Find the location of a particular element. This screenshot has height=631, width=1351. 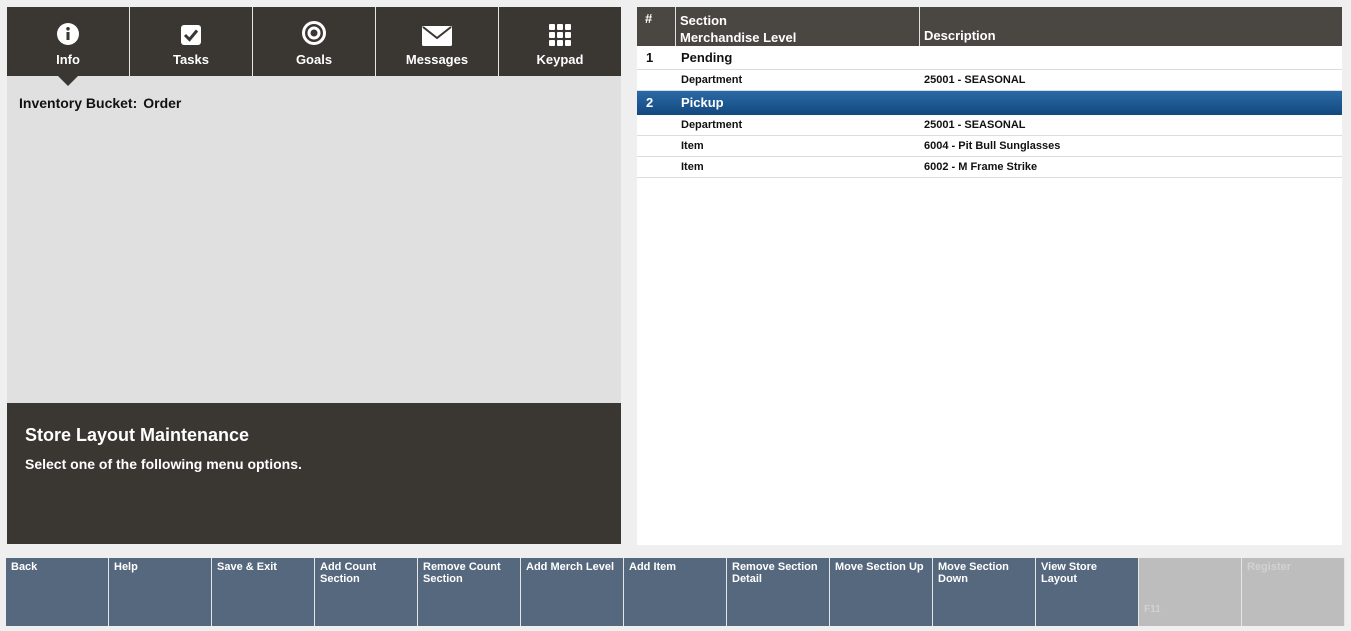

row-description: 6004 - Pit Bull Sunglasses is located at coordinates (992, 146).